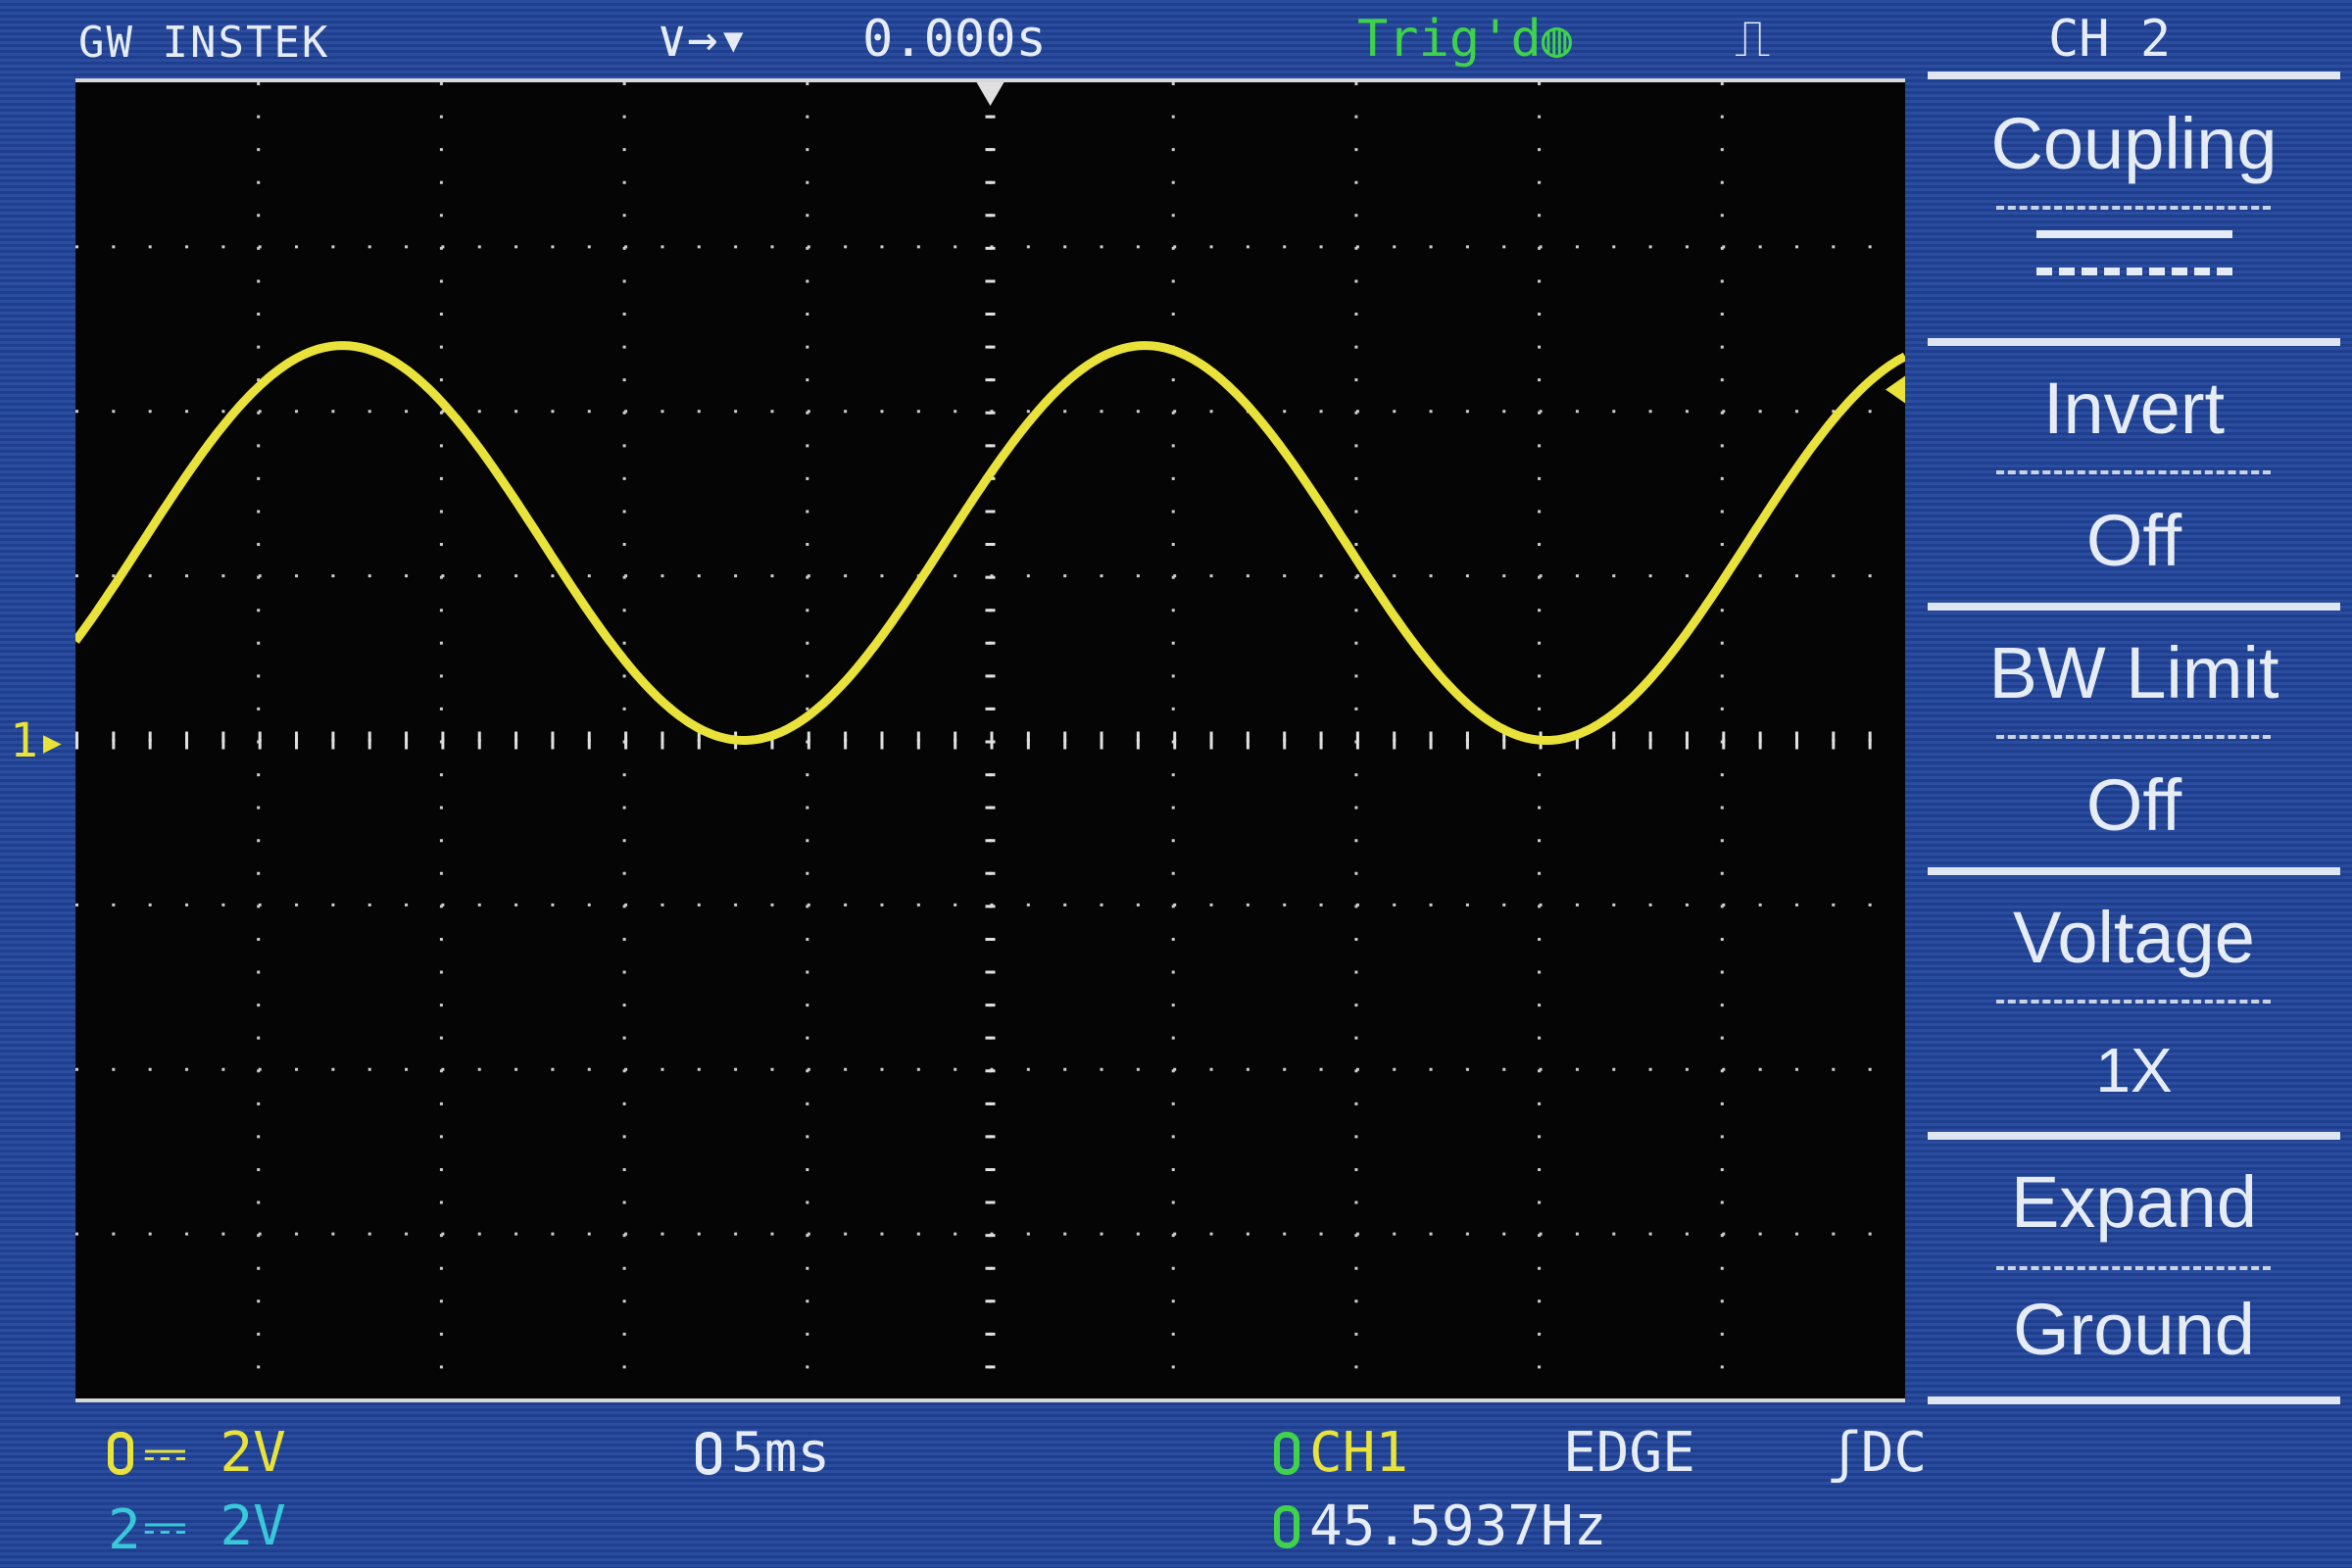  What do you see at coordinates (1844, 1453) in the screenshot?
I see `rising-edge-icon: ʃ` at bounding box center [1844, 1453].